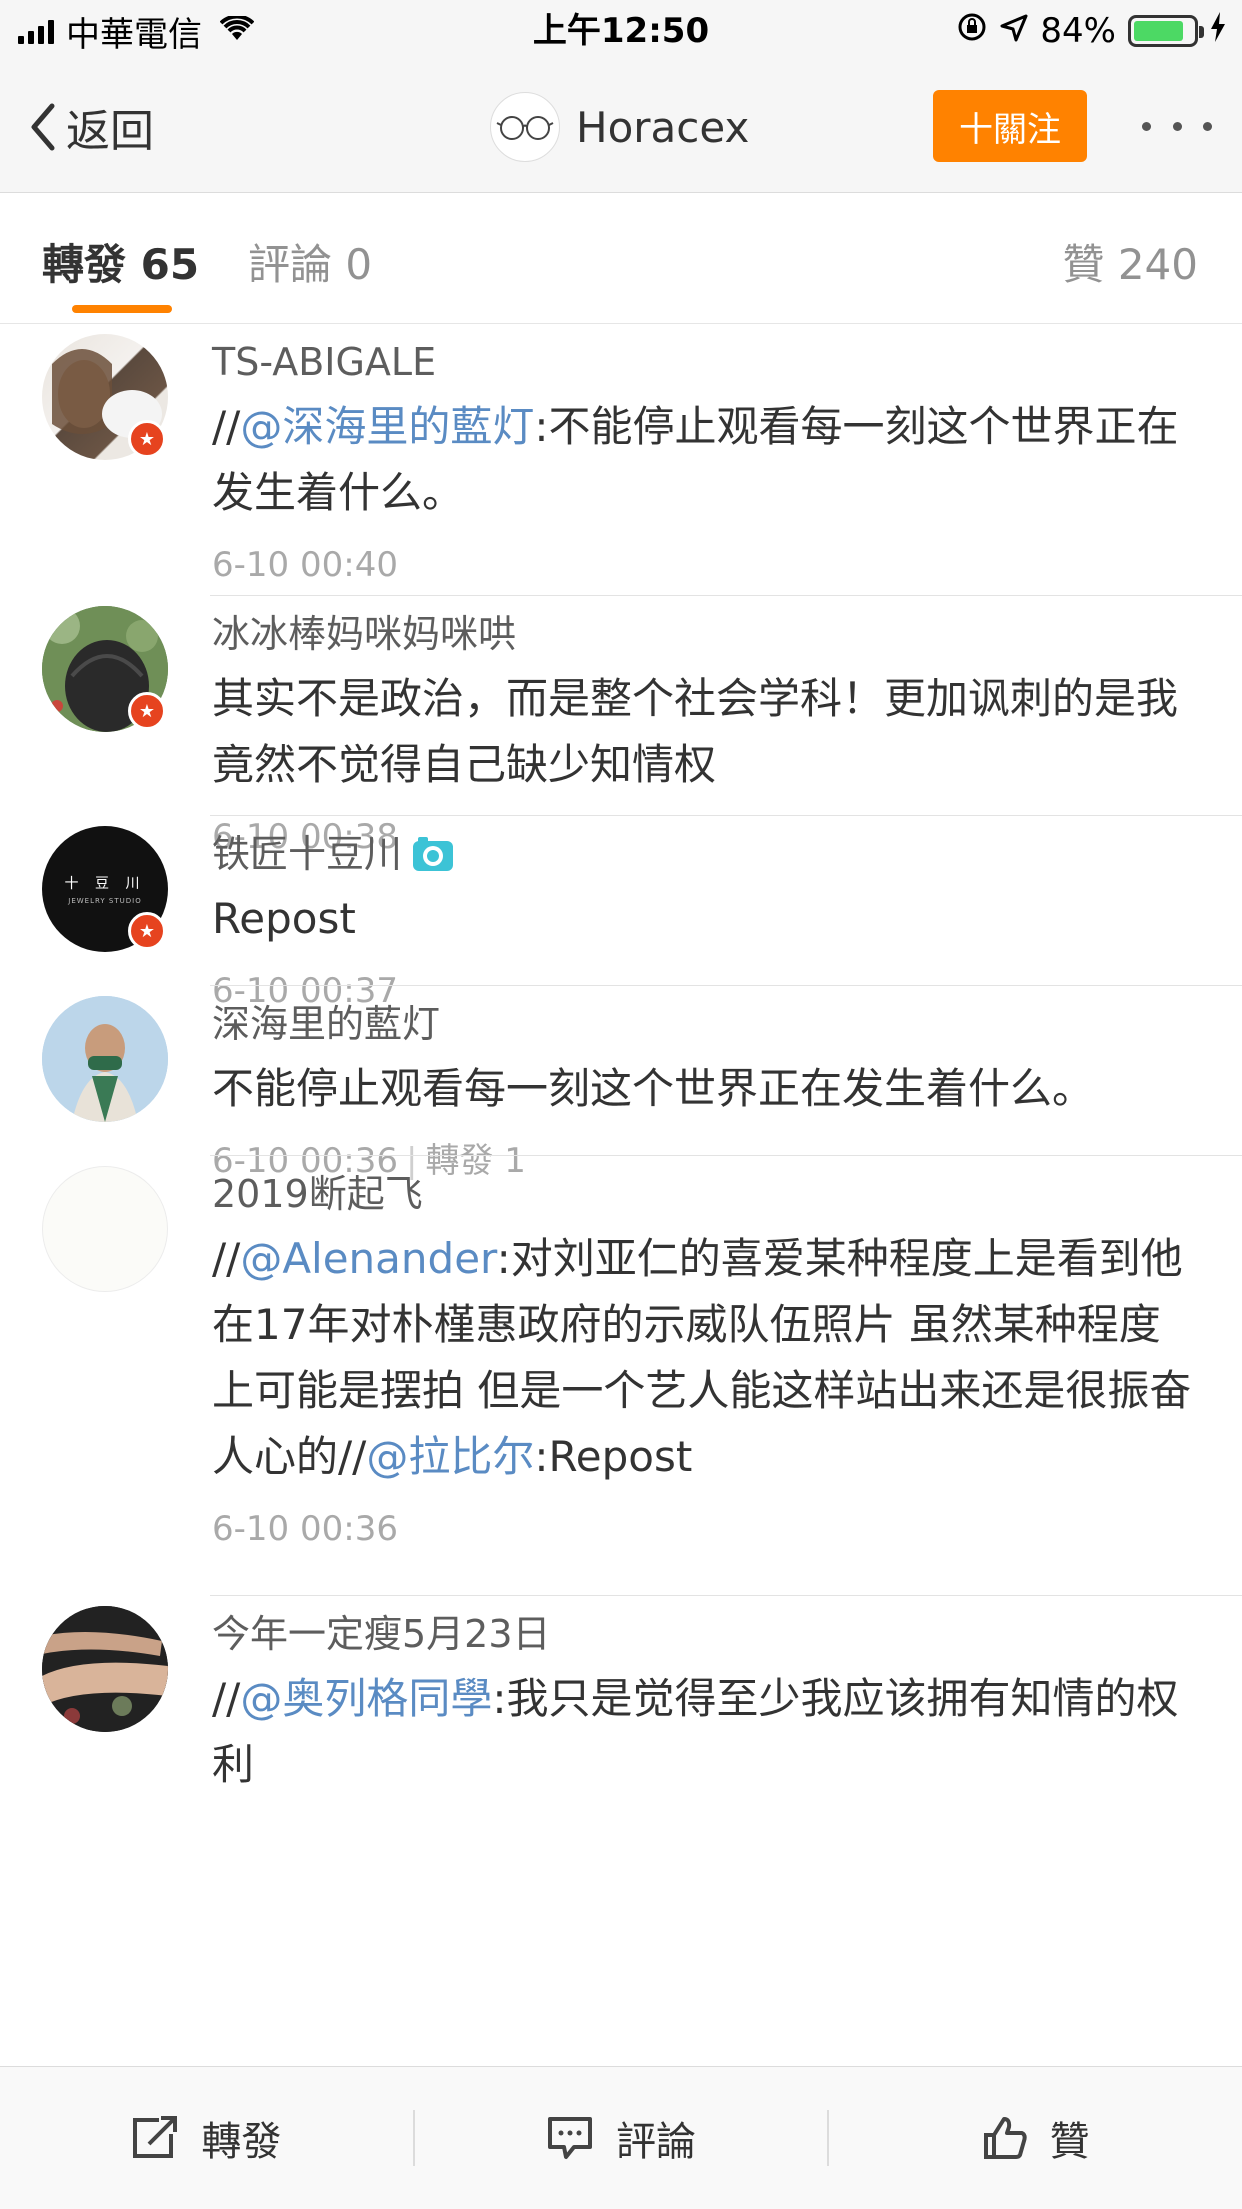  Describe the element at coordinates (707, 634) in the screenshot. I see `username: 冰冰棒妈咪妈咪哄` at that location.